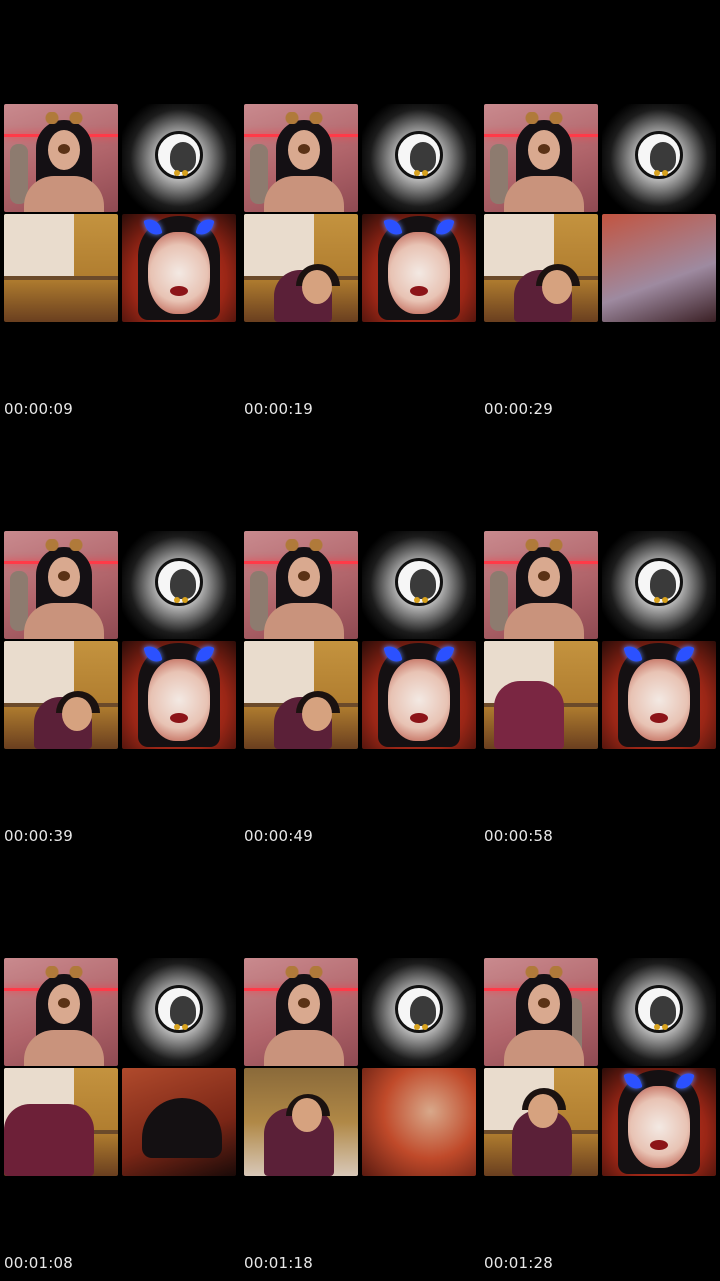 This screenshot has height=1281, width=720. I want to click on timestamp-label: 00:00:49, so click(278, 836).